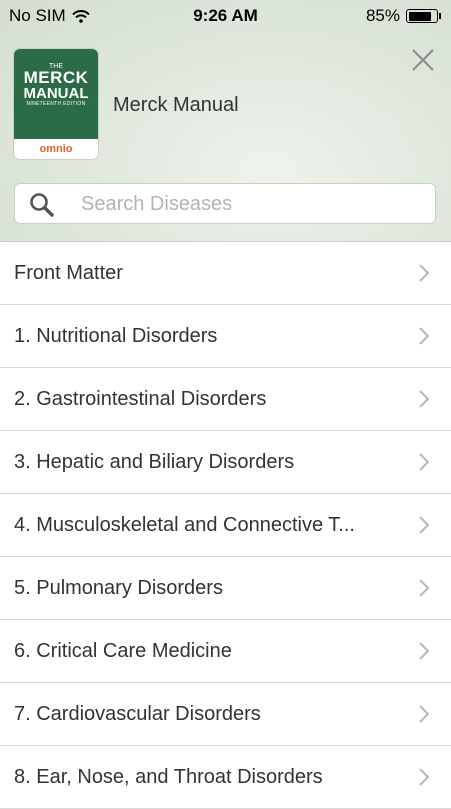 The image size is (451, 809). Describe the element at coordinates (225, 273) in the screenshot. I see `list-item: Front Matter` at that location.